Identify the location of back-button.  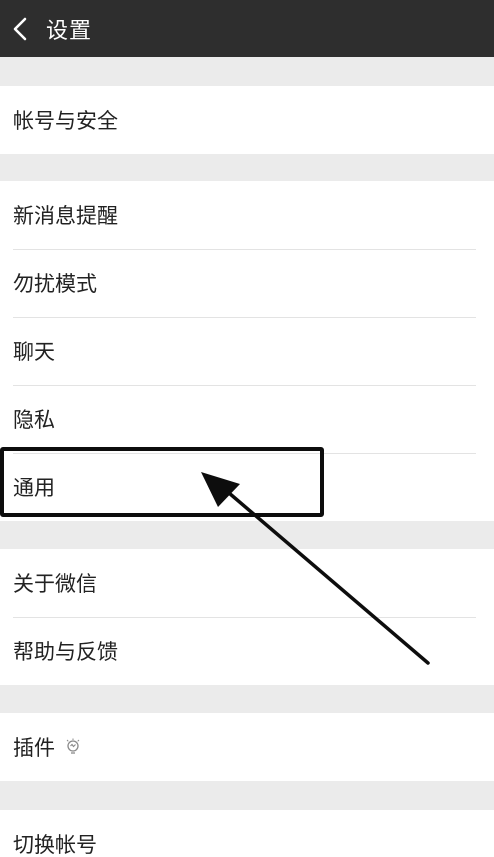
(20, 28).